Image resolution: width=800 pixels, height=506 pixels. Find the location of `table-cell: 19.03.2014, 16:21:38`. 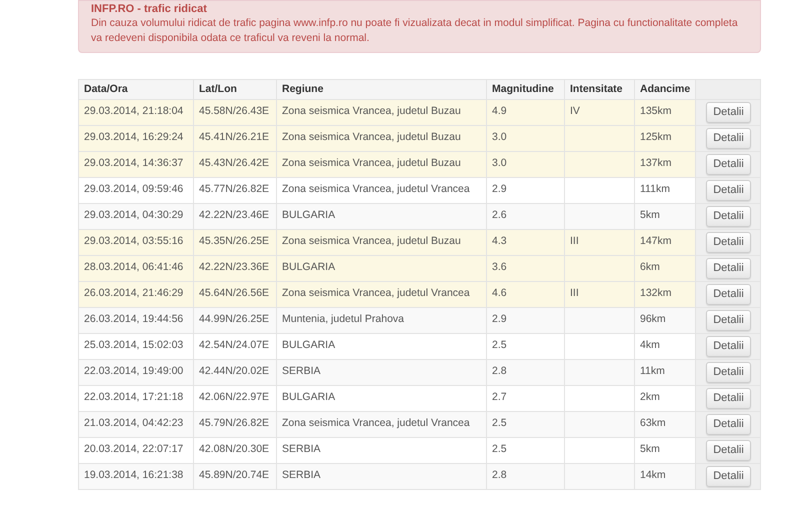

table-cell: 19.03.2014, 16:21:38 is located at coordinates (136, 477).